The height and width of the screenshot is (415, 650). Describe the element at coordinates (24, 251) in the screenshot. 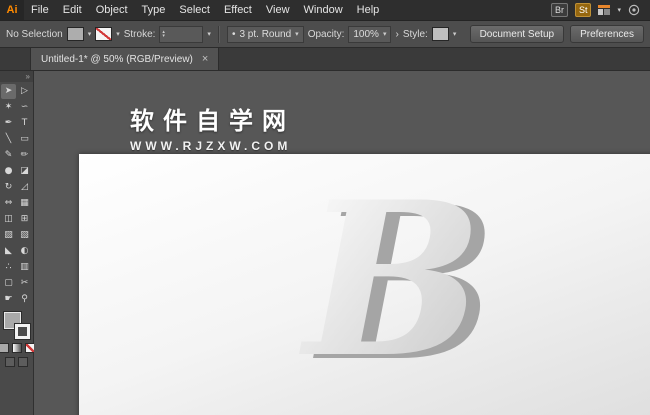

I see `blend-tool-icon: ◐` at that location.